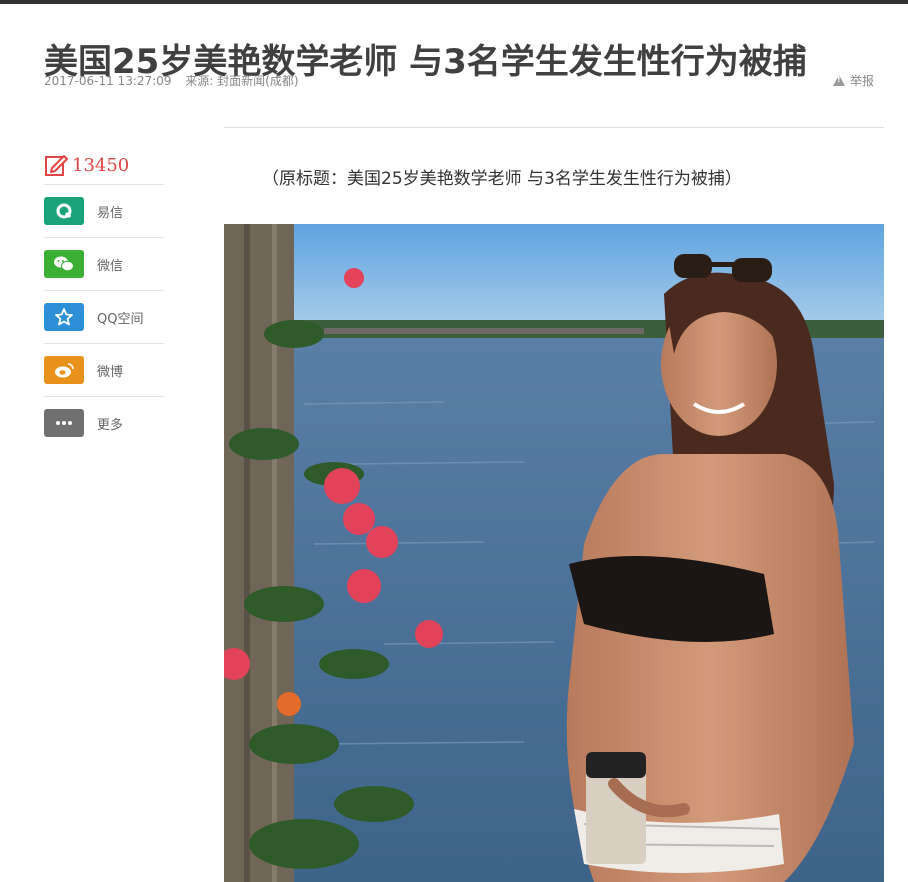 This screenshot has width=908, height=882. What do you see at coordinates (64, 264) in the screenshot?
I see `wechat-icon` at bounding box center [64, 264].